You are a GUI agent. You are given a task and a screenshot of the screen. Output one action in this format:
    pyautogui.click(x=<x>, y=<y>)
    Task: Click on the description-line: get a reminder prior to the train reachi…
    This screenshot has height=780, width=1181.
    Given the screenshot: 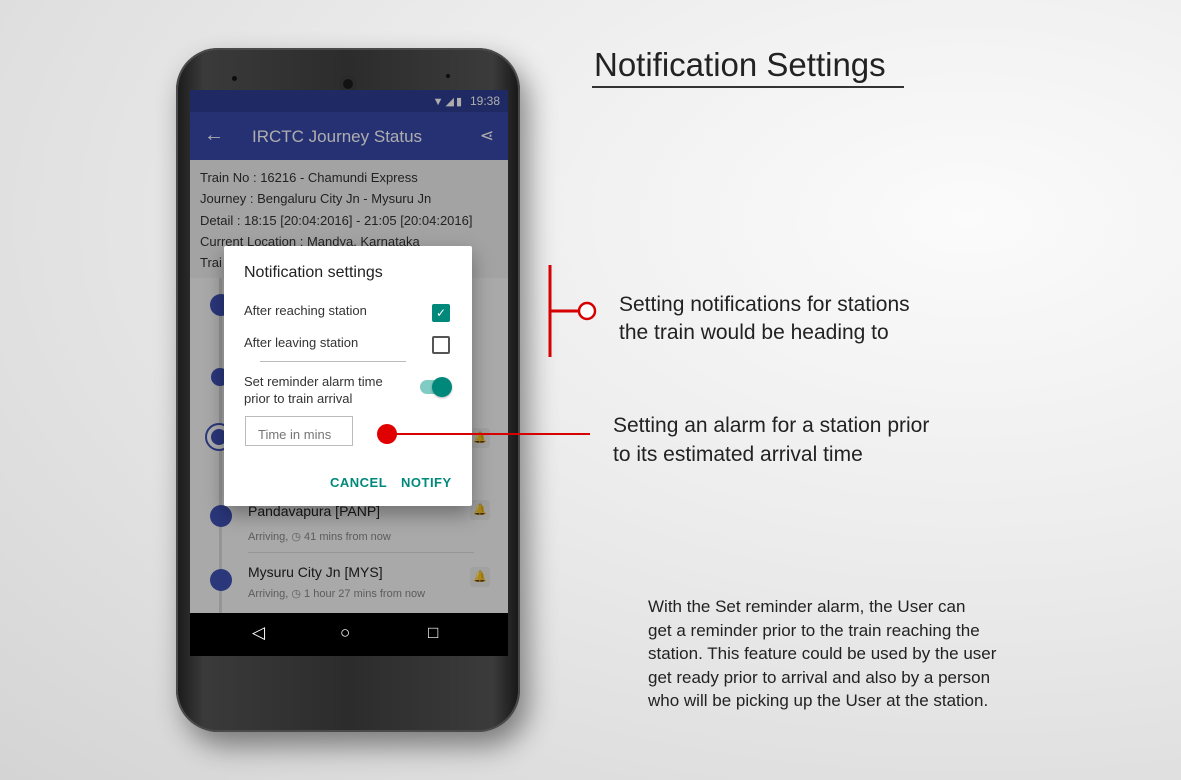 What is the action you would take?
    pyautogui.click(x=814, y=630)
    